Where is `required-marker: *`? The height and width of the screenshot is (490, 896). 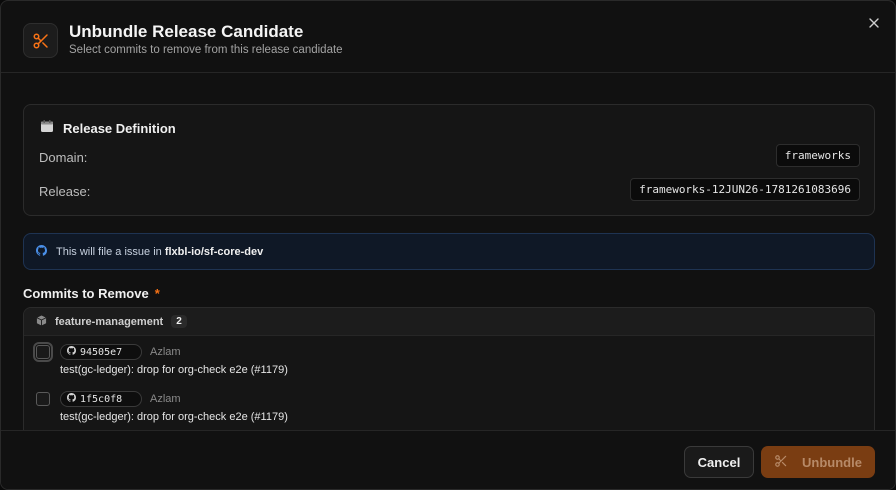 required-marker: * is located at coordinates (157, 293).